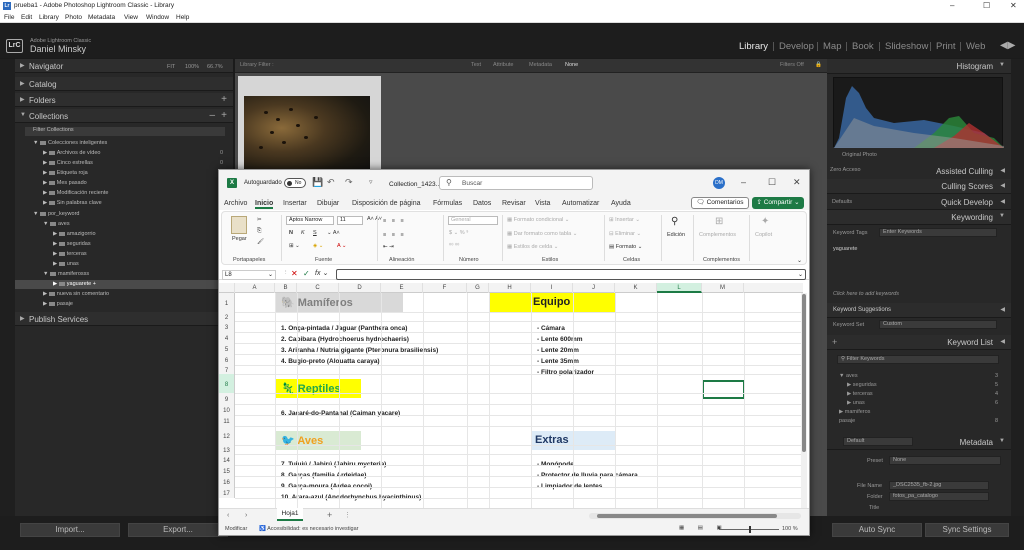 Image resolution: width=1024 pixels, height=550 pixels. I want to click on collection-item: ▶ unas, so click(66, 264).